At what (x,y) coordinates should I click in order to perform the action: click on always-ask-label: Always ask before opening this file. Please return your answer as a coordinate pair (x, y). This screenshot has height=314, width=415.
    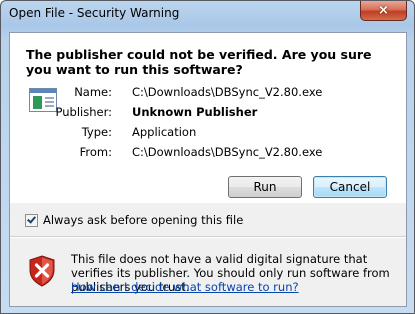
    Looking at the image, I should click on (143, 220).